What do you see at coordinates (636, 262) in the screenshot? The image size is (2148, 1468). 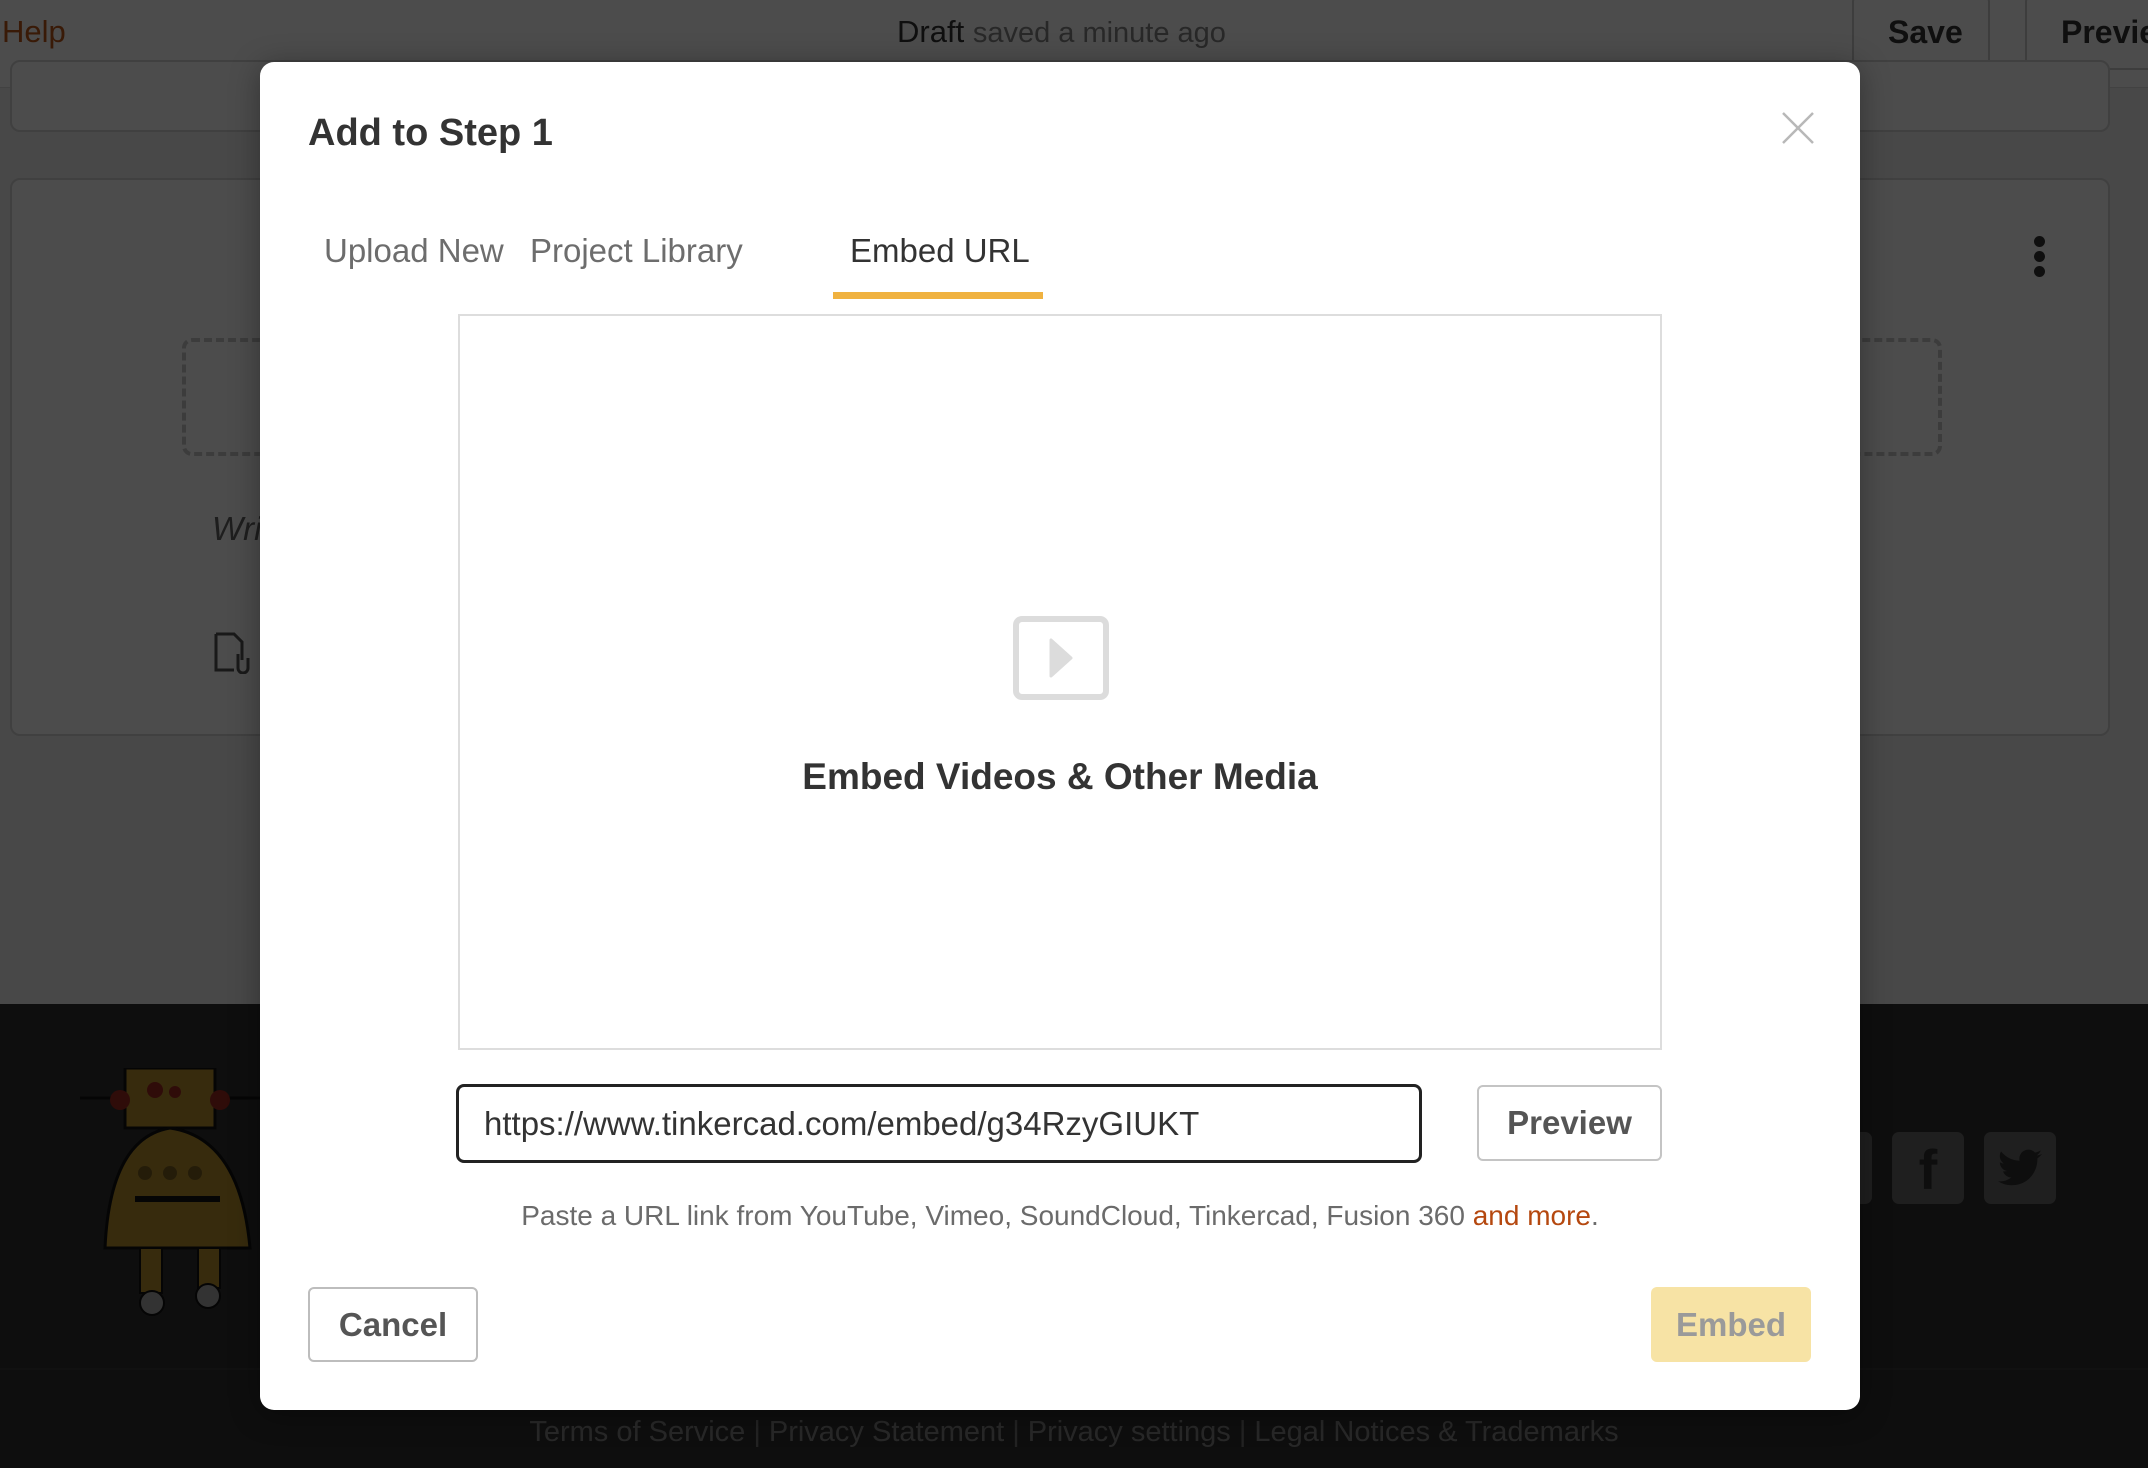 I see `tab-project-library: Project Library` at bounding box center [636, 262].